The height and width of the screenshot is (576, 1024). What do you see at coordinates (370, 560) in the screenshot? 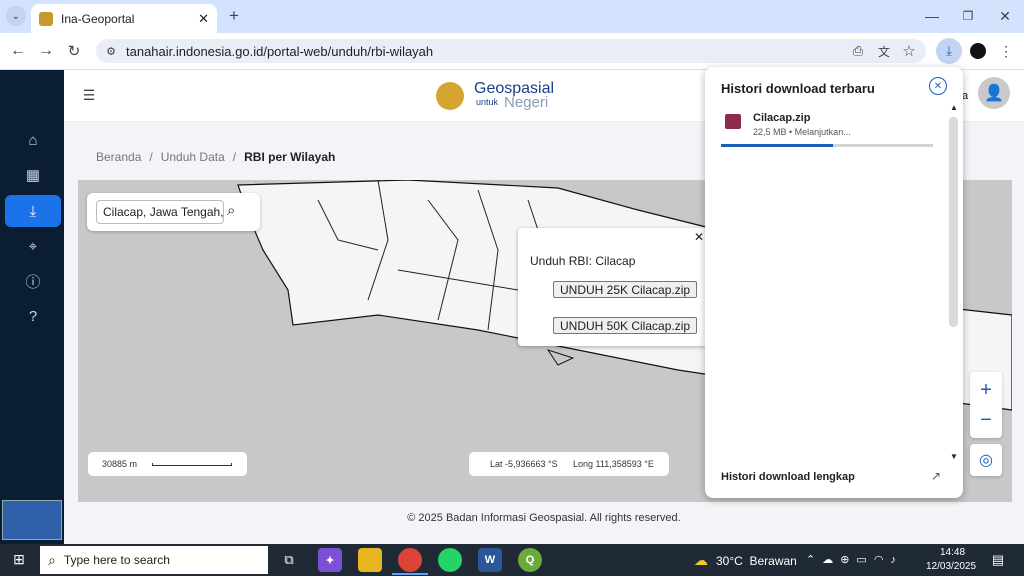
I see `file-explorer-icon` at bounding box center [370, 560].